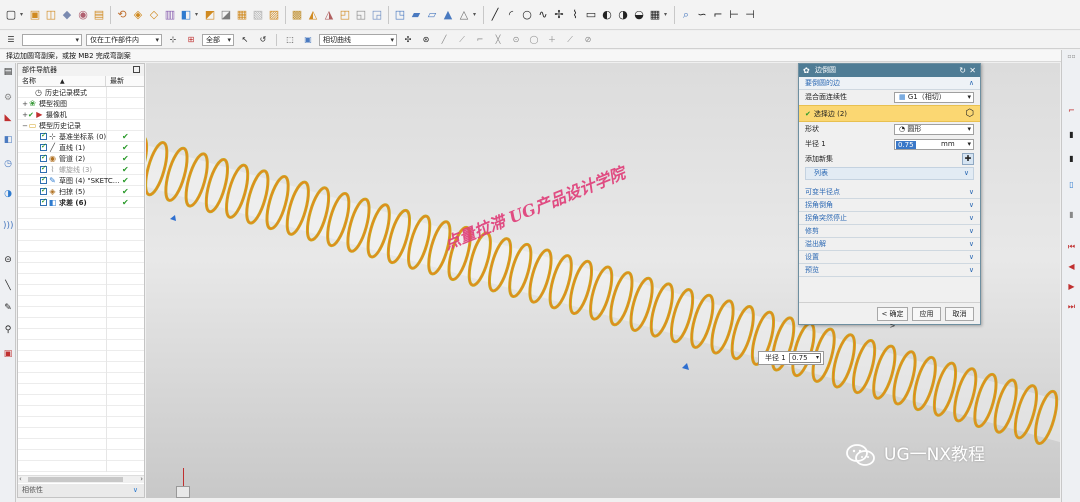 The image size is (1080, 502). I want to click on tree-node: ◧求差 (6) ✔, so click(81, 202).